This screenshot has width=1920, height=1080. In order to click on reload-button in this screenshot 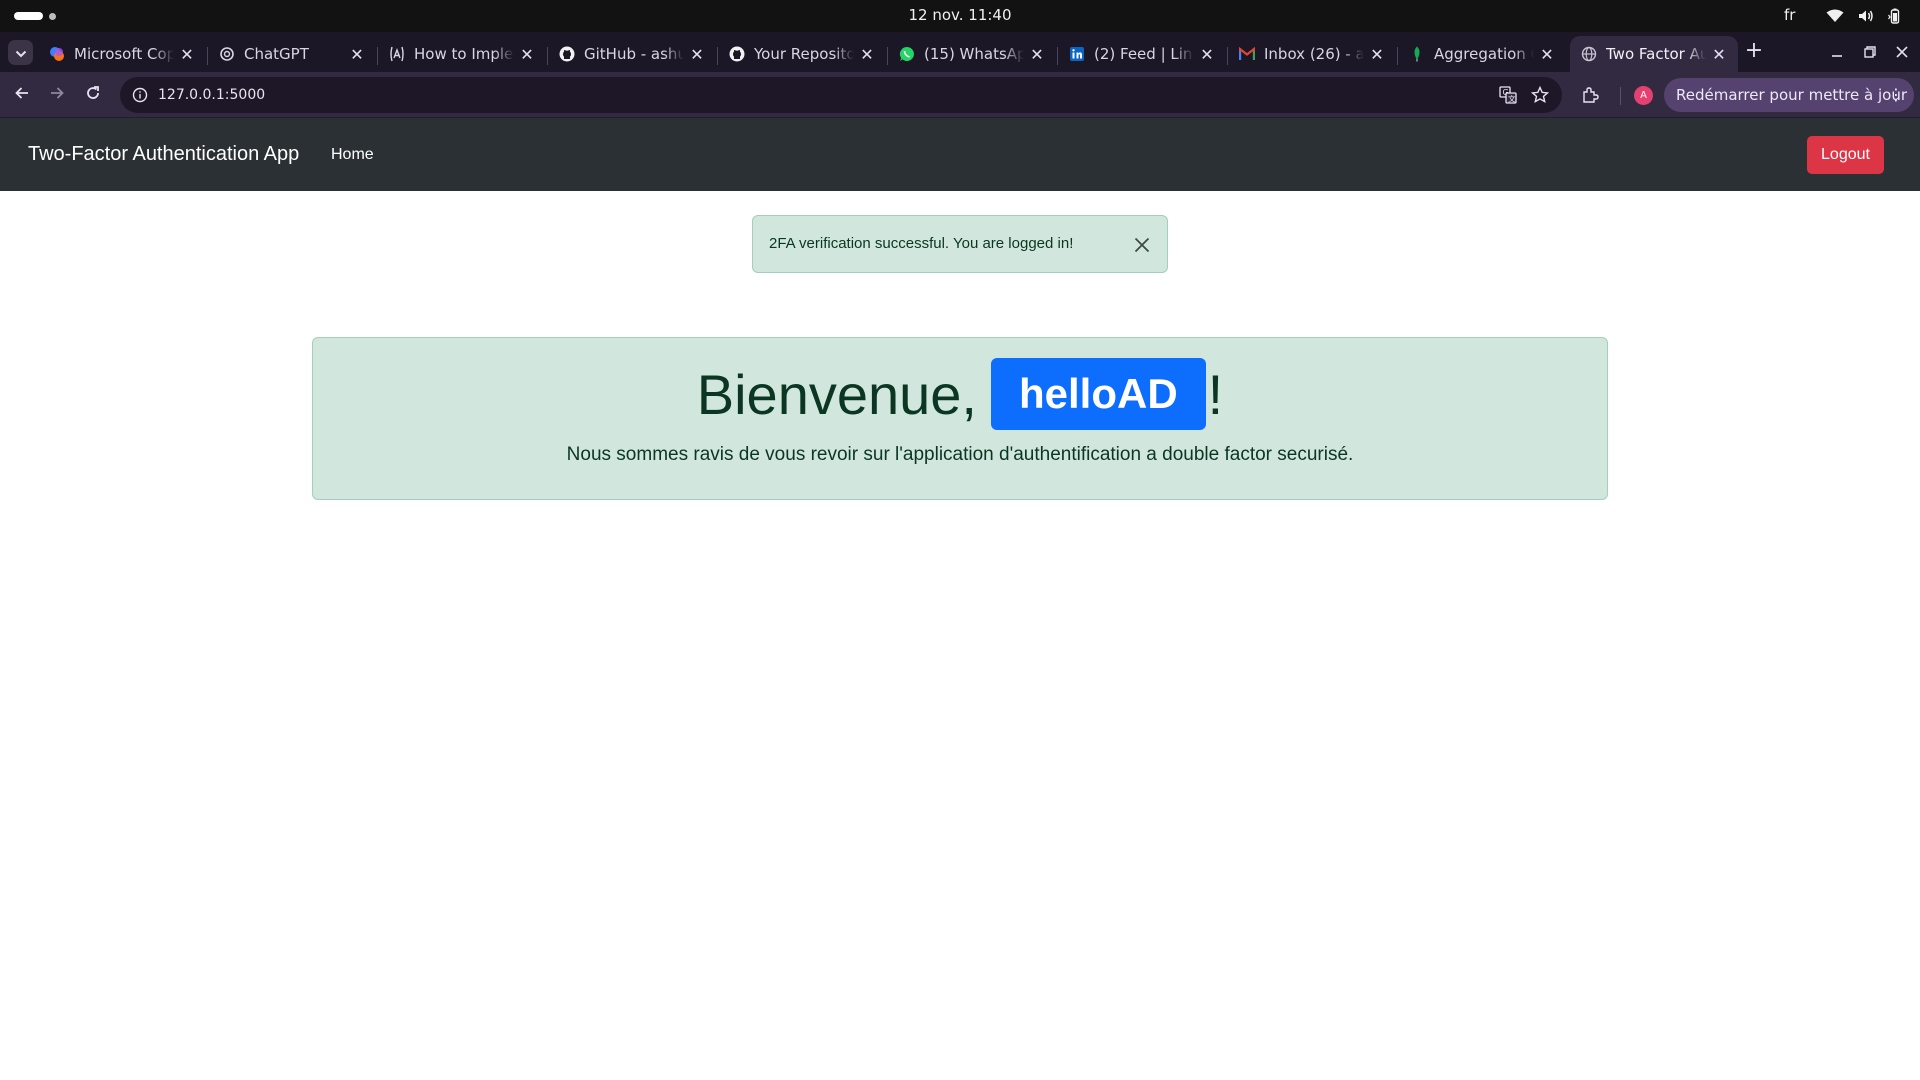, I will do `click(93, 95)`.